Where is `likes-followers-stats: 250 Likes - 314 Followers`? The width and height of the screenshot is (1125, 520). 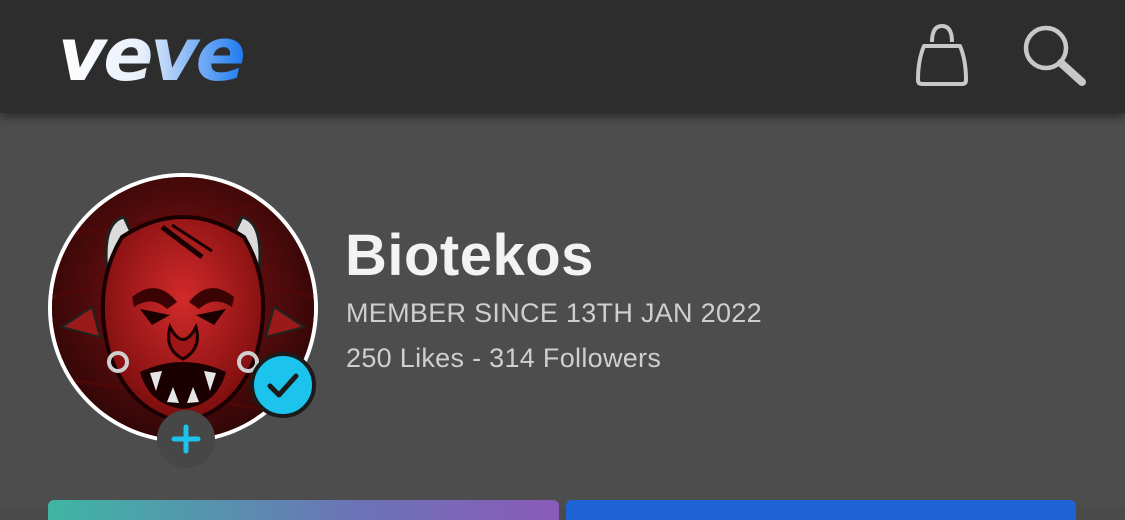 likes-followers-stats: 250 Likes - 314 Followers is located at coordinates (504, 358).